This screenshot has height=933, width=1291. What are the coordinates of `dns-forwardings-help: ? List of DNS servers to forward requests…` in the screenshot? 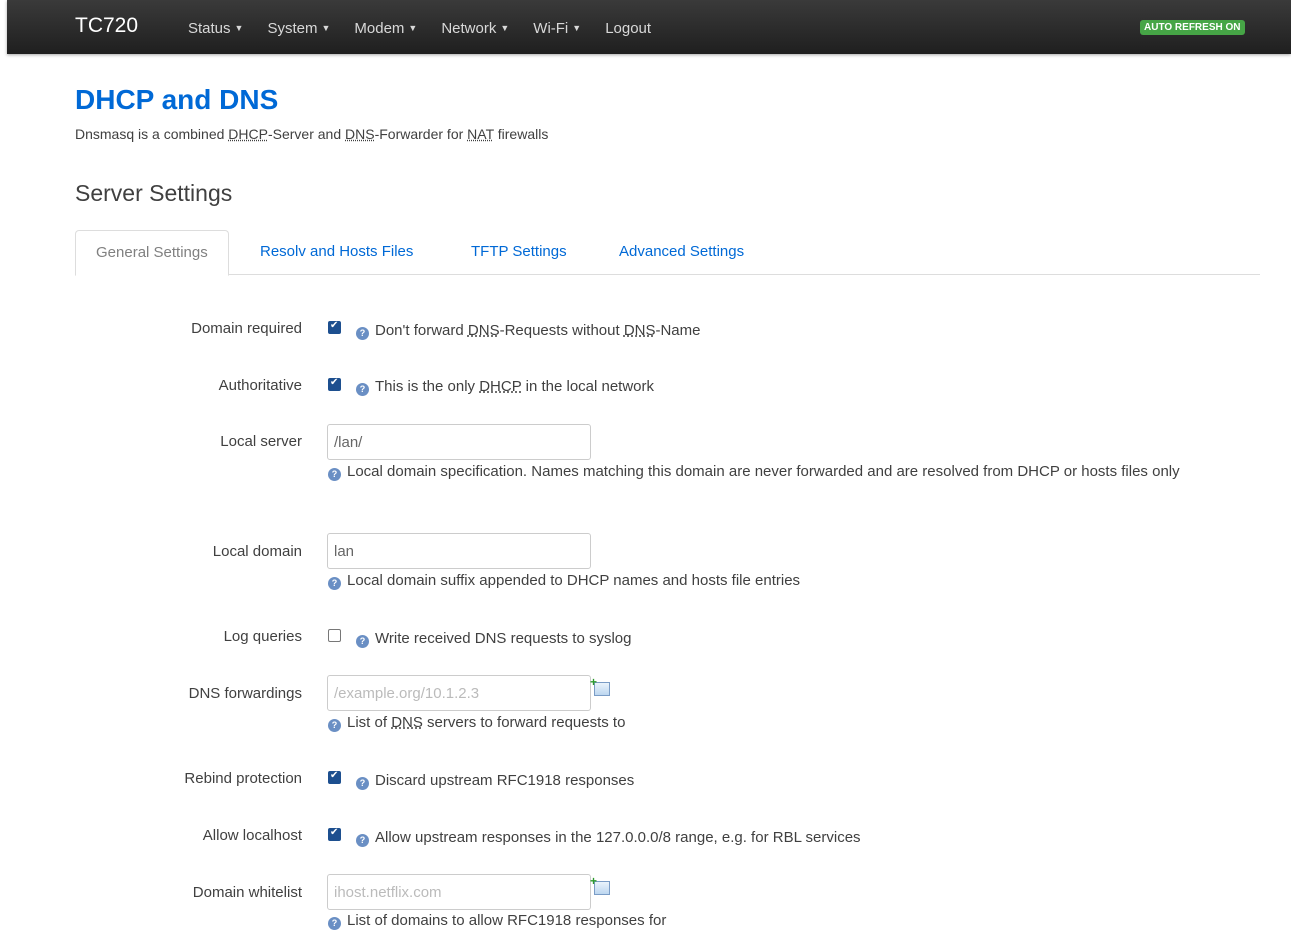 It's located at (783, 723).